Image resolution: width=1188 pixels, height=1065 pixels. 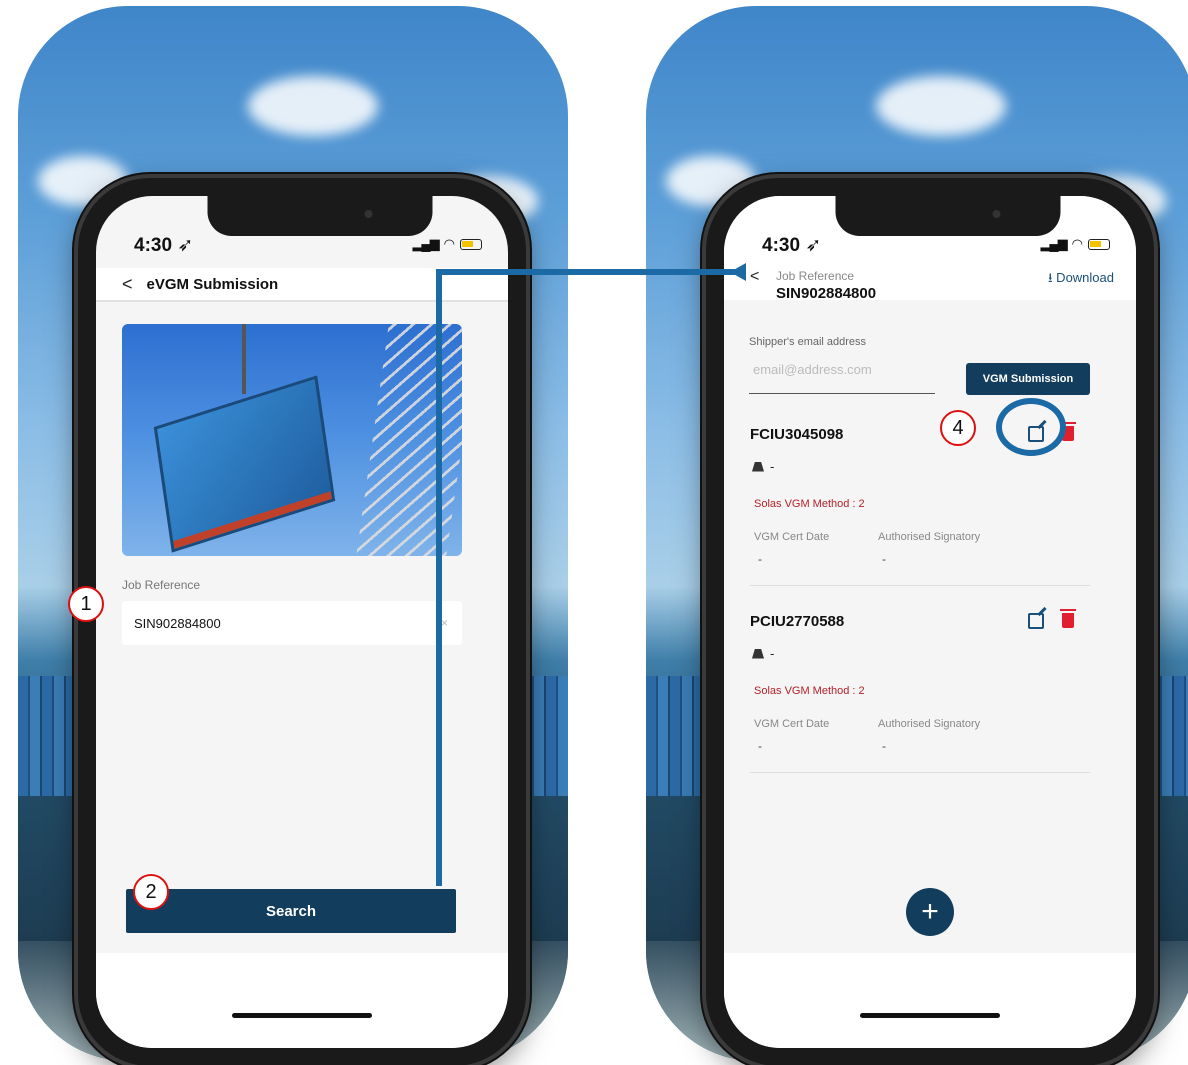 I want to click on step-marker-1: 1, so click(x=86, y=604).